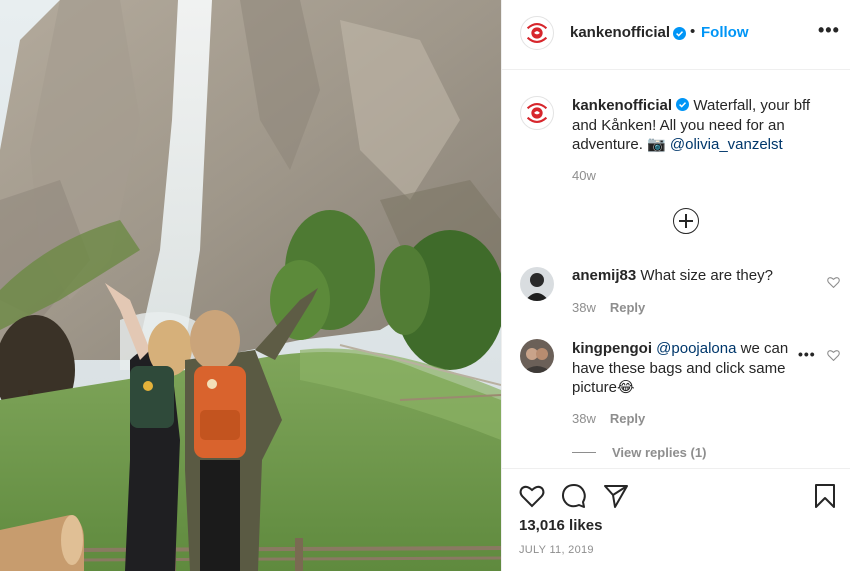 This screenshot has height=571, width=850. What do you see at coordinates (620, 32) in the screenshot?
I see `header-username: kankenofficial` at bounding box center [620, 32].